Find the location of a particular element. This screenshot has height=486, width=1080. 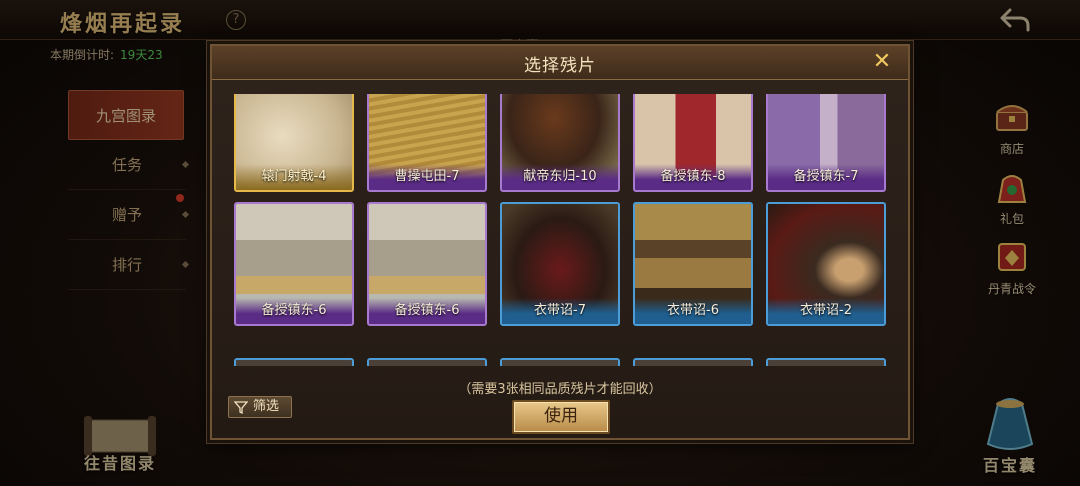

use-button: 使用 is located at coordinates (561, 417).